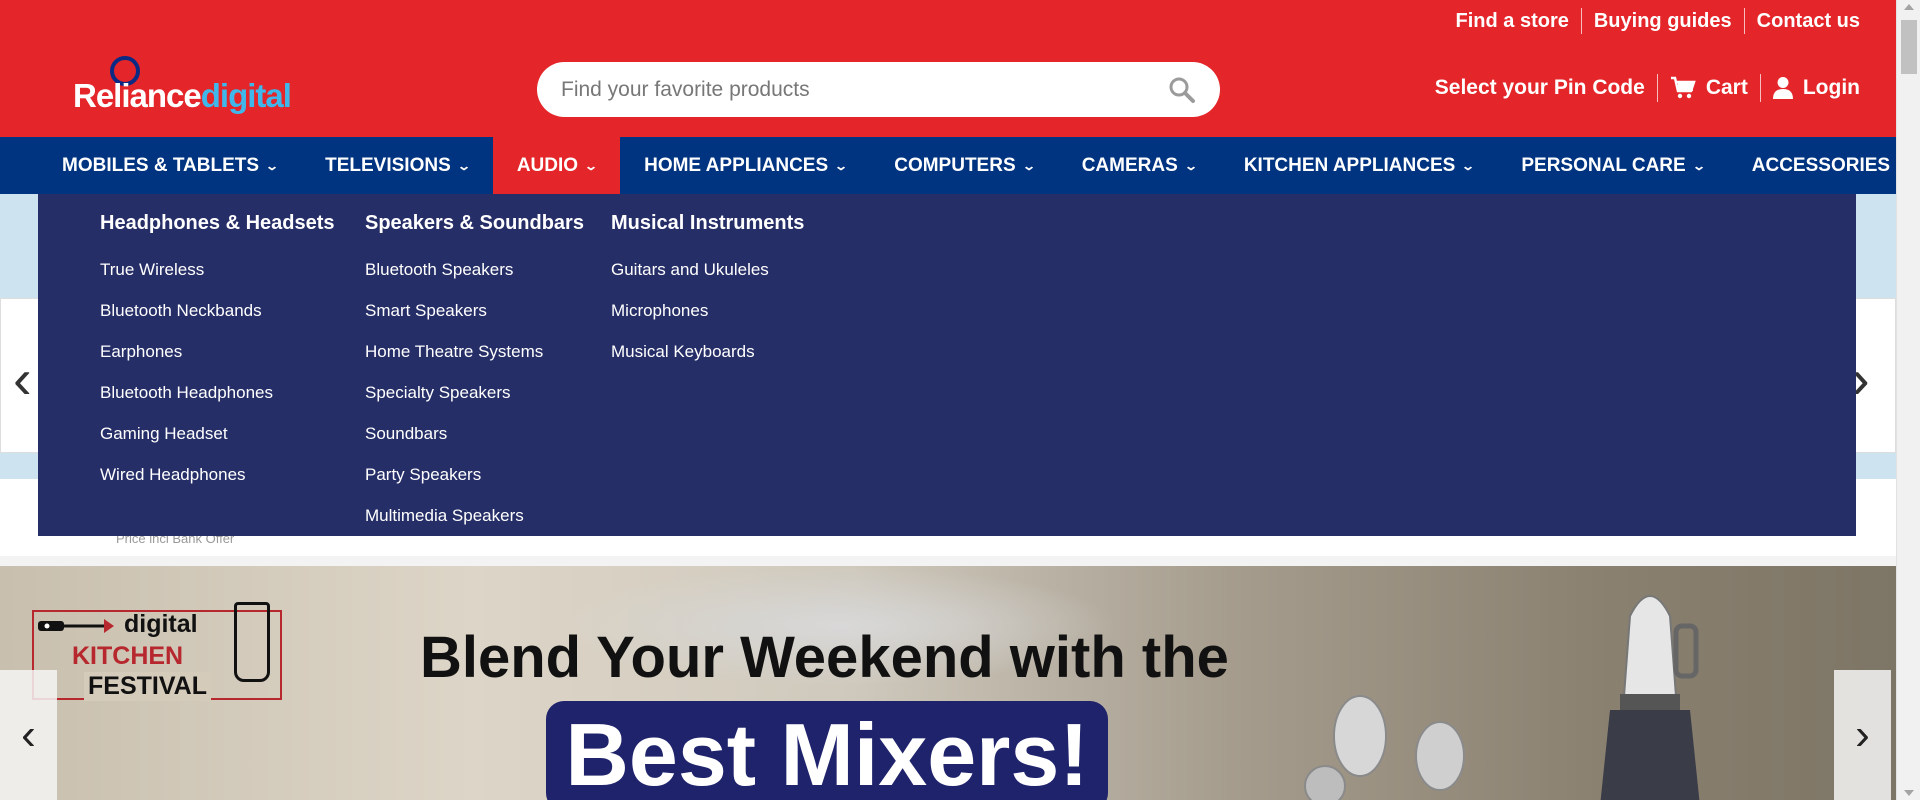  Describe the element at coordinates (1129, 165) in the screenshot. I see `nav-item-label: CAMERAS` at that location.